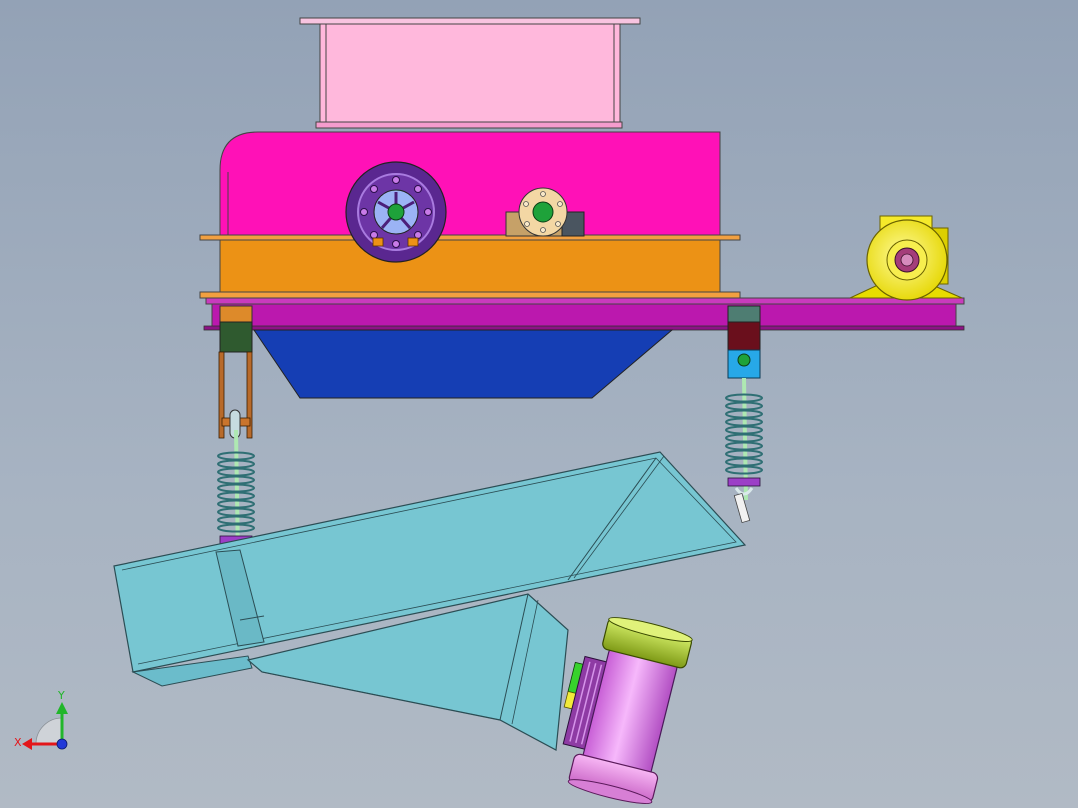  What do you see at coordinates (61, 695) in the screenshot?
I see `y-axis-label: Y` at bounding box center [61, 695].